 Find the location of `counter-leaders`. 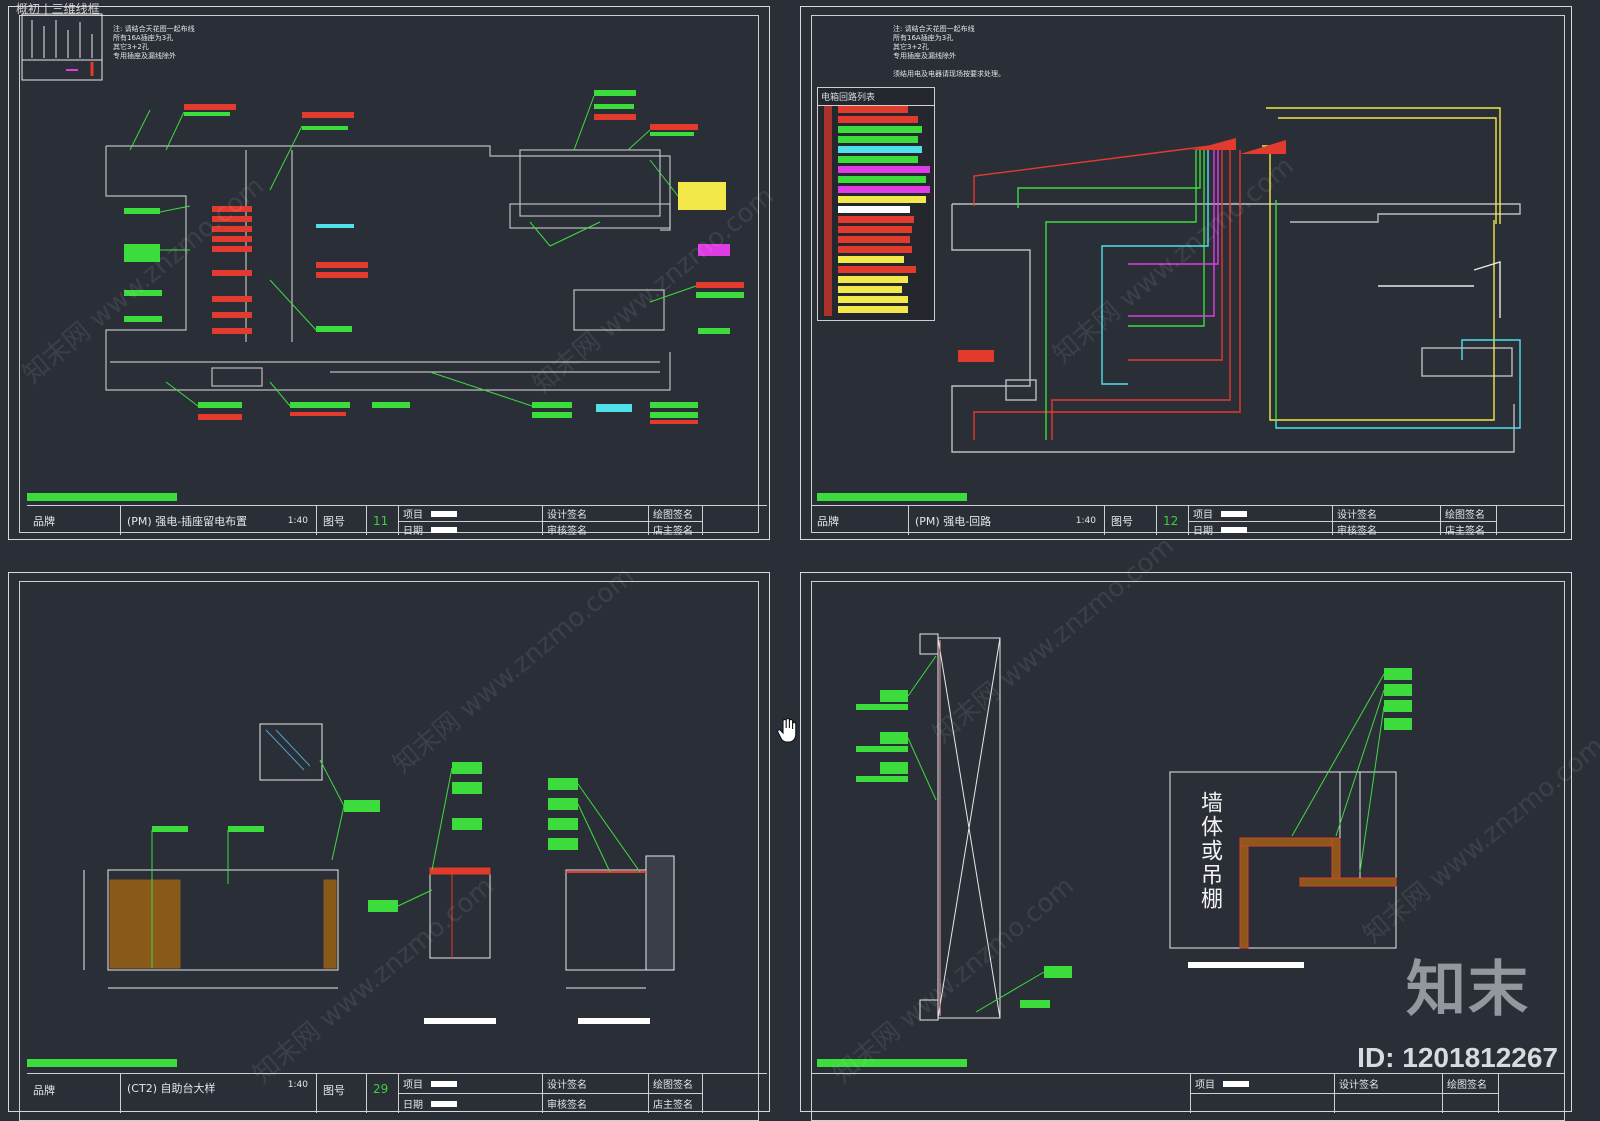

counter-leaders is located at coordinates (396, 863).